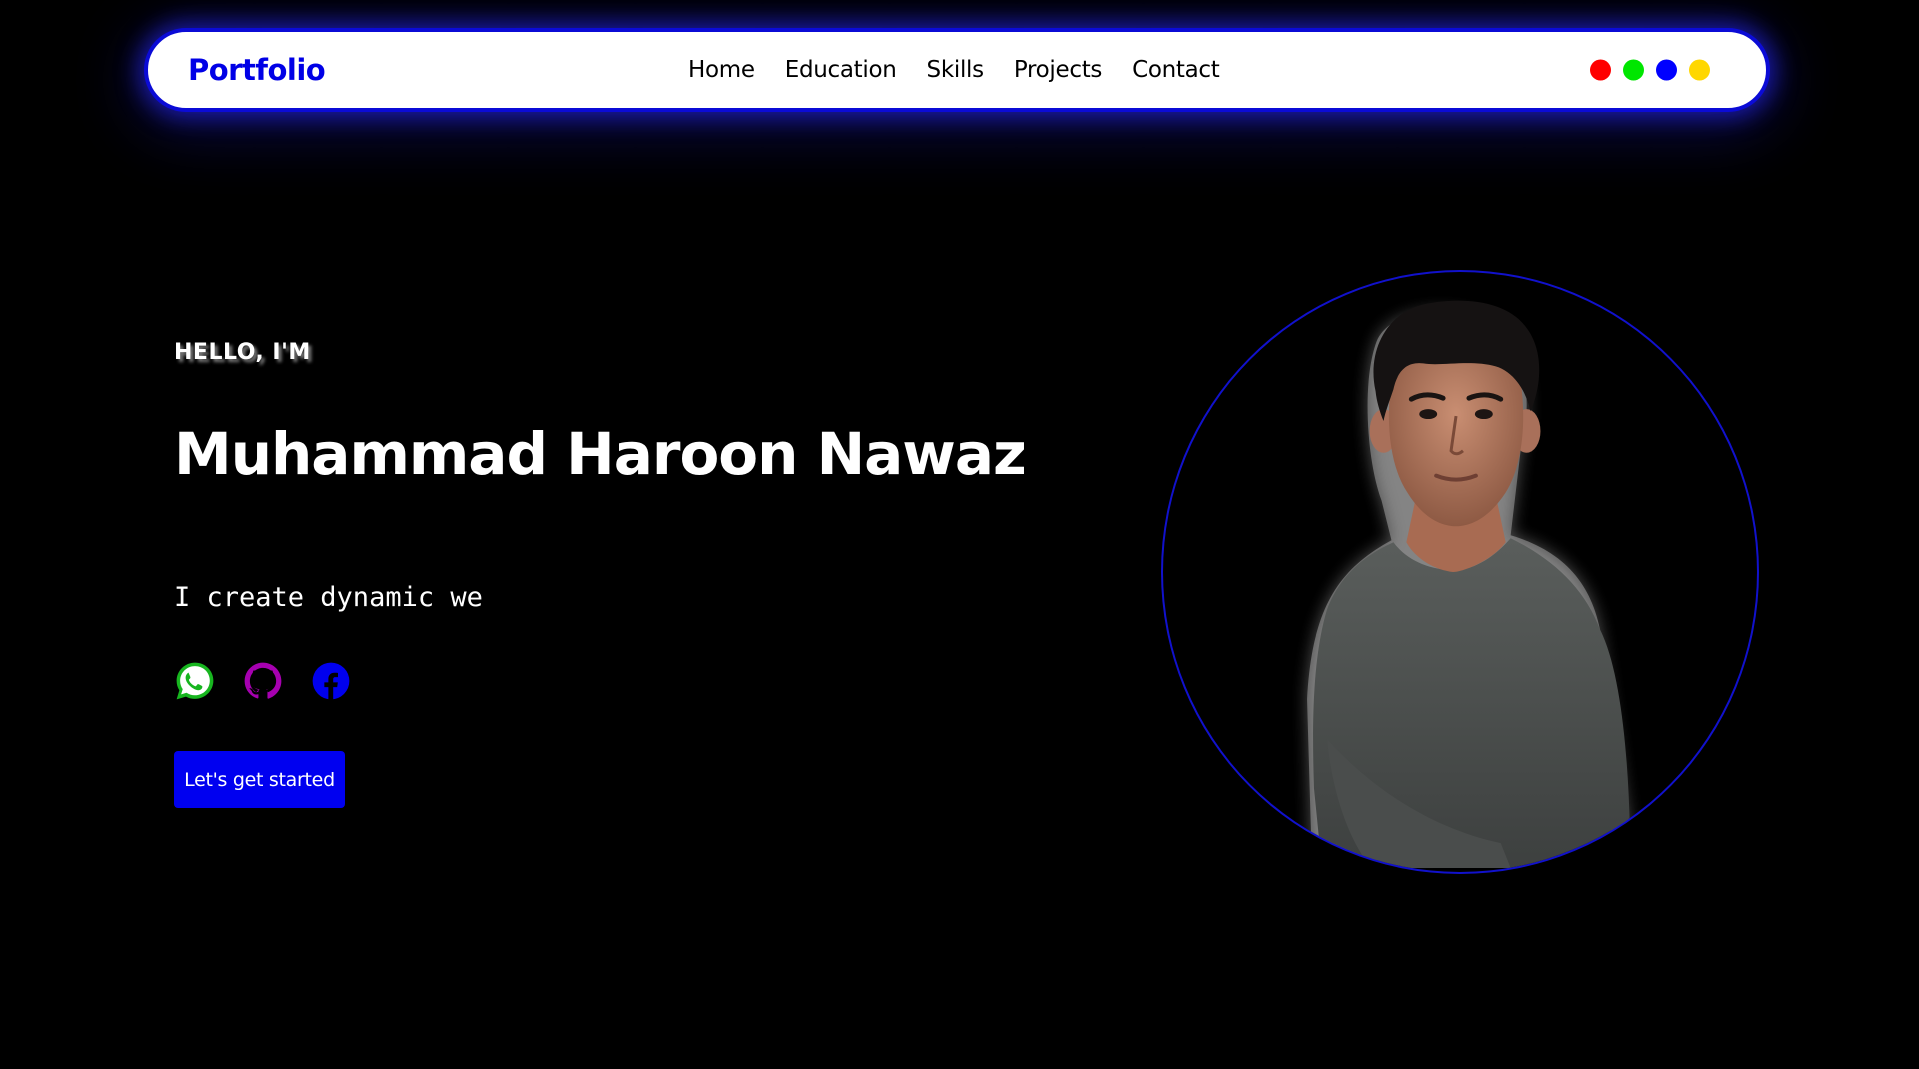  What do you see at coordinates (1176, 70) in the screenshot?
I see `nav-link-contact: Contact` at bounding box center [1176, 70].